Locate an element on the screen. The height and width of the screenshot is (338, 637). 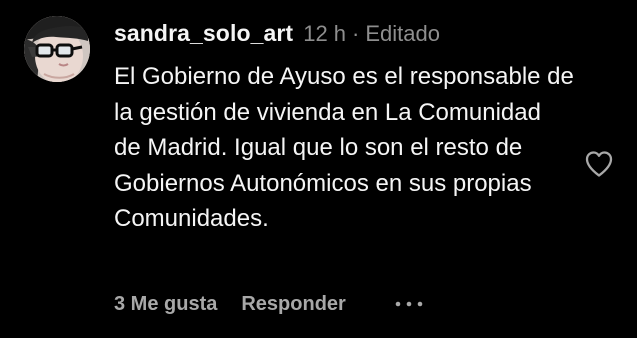
avatar-image is located at coordinates (57, 49).